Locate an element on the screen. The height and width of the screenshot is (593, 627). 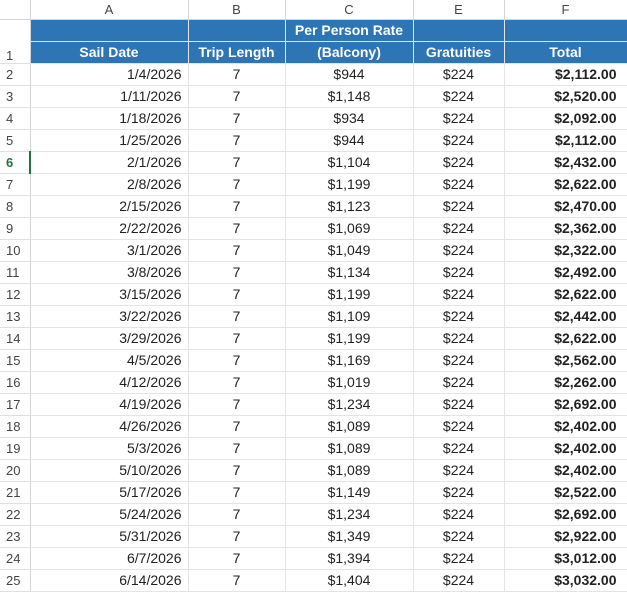
rate-cell: $1,089 is located at coordinates (349, 470).